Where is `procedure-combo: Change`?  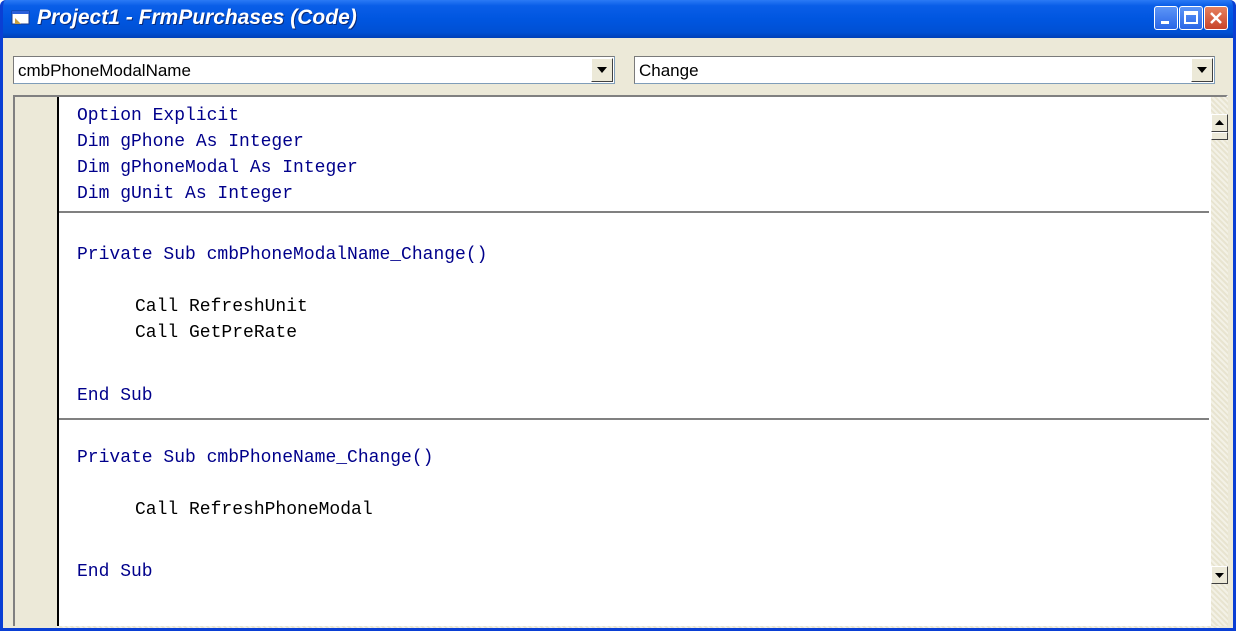
procedure-combo: Change is located at coordinates (924, 70).